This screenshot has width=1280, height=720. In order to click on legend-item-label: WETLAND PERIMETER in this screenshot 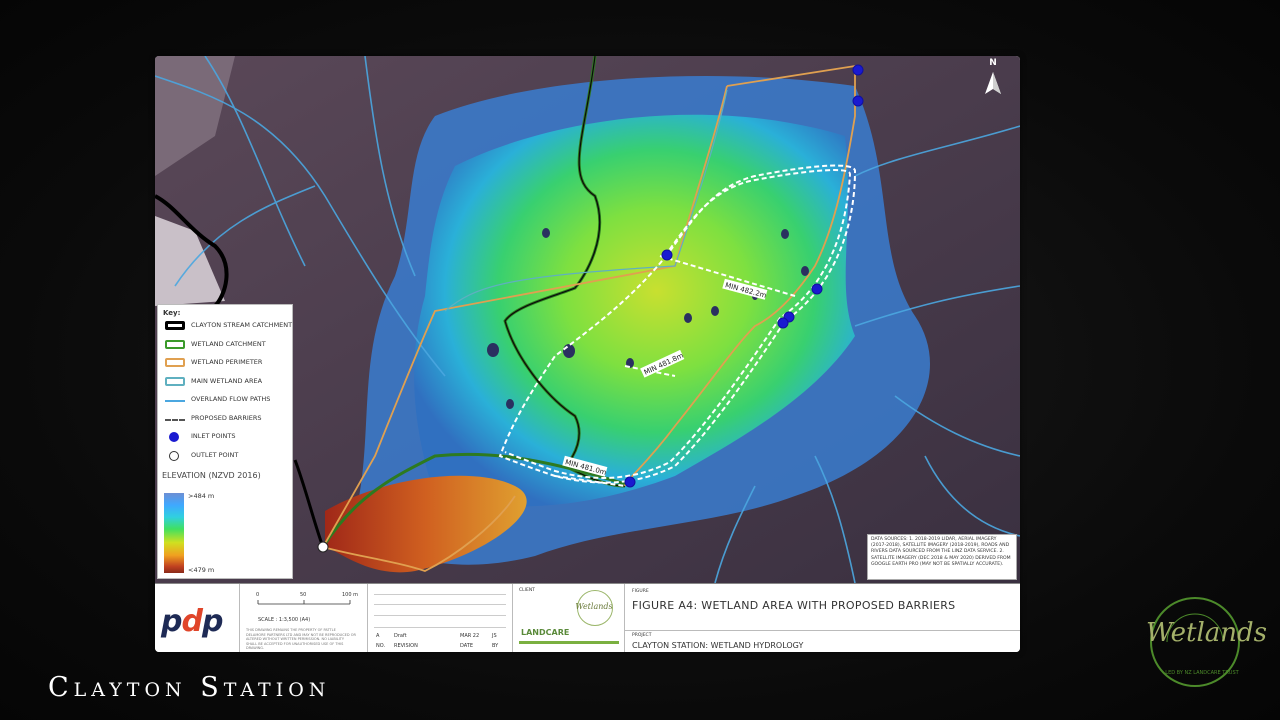, I will do `click(227, 362)`.